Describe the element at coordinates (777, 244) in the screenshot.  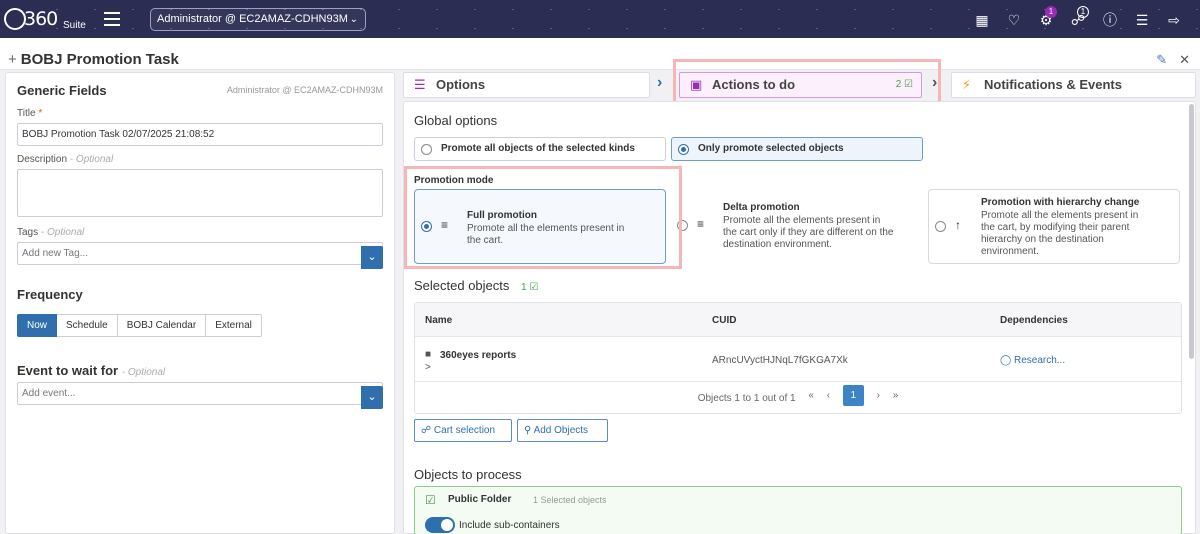
I see `delta-promotion-desc-3: destination environment.` at that location.